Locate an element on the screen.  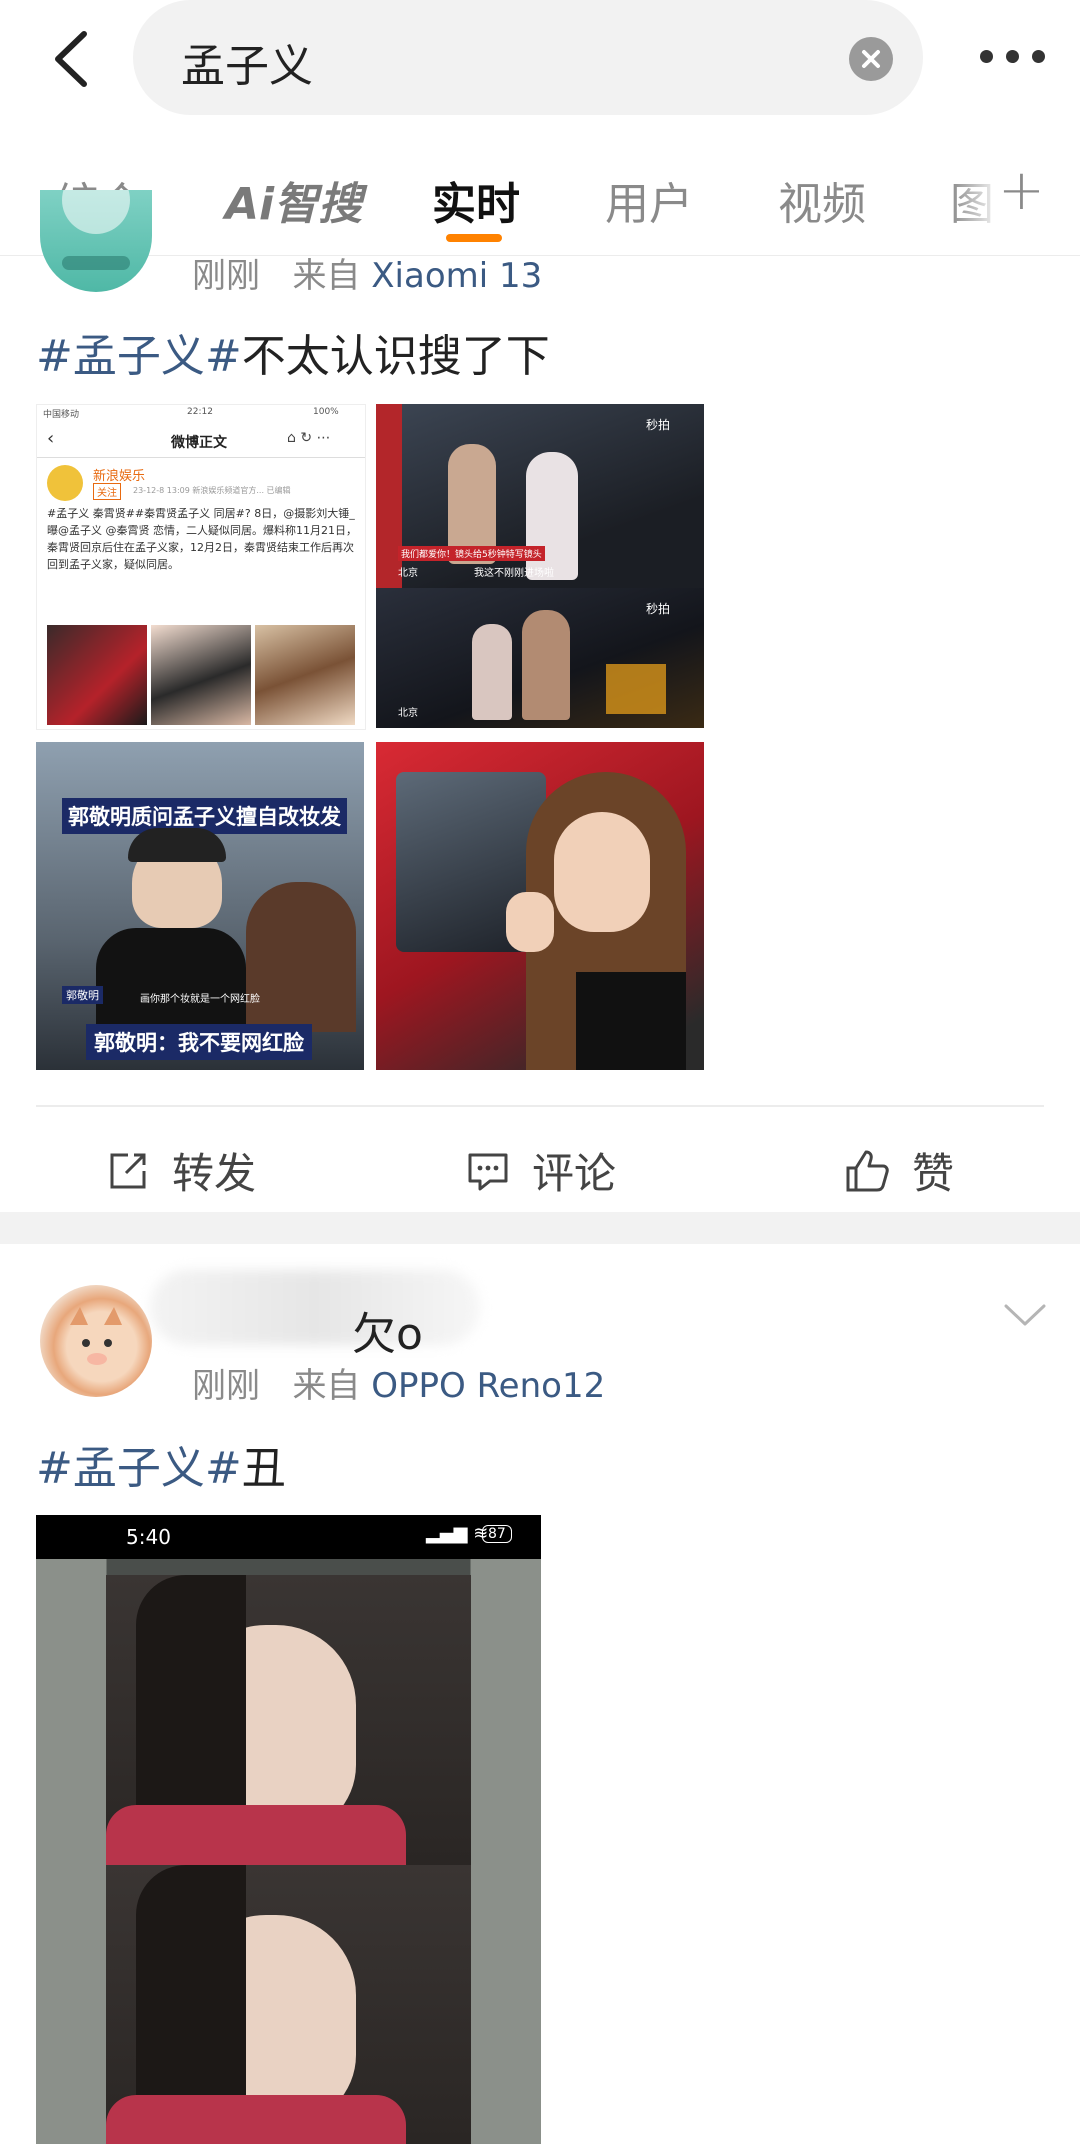
more-options-icon is located at coordinates (1025, 60).